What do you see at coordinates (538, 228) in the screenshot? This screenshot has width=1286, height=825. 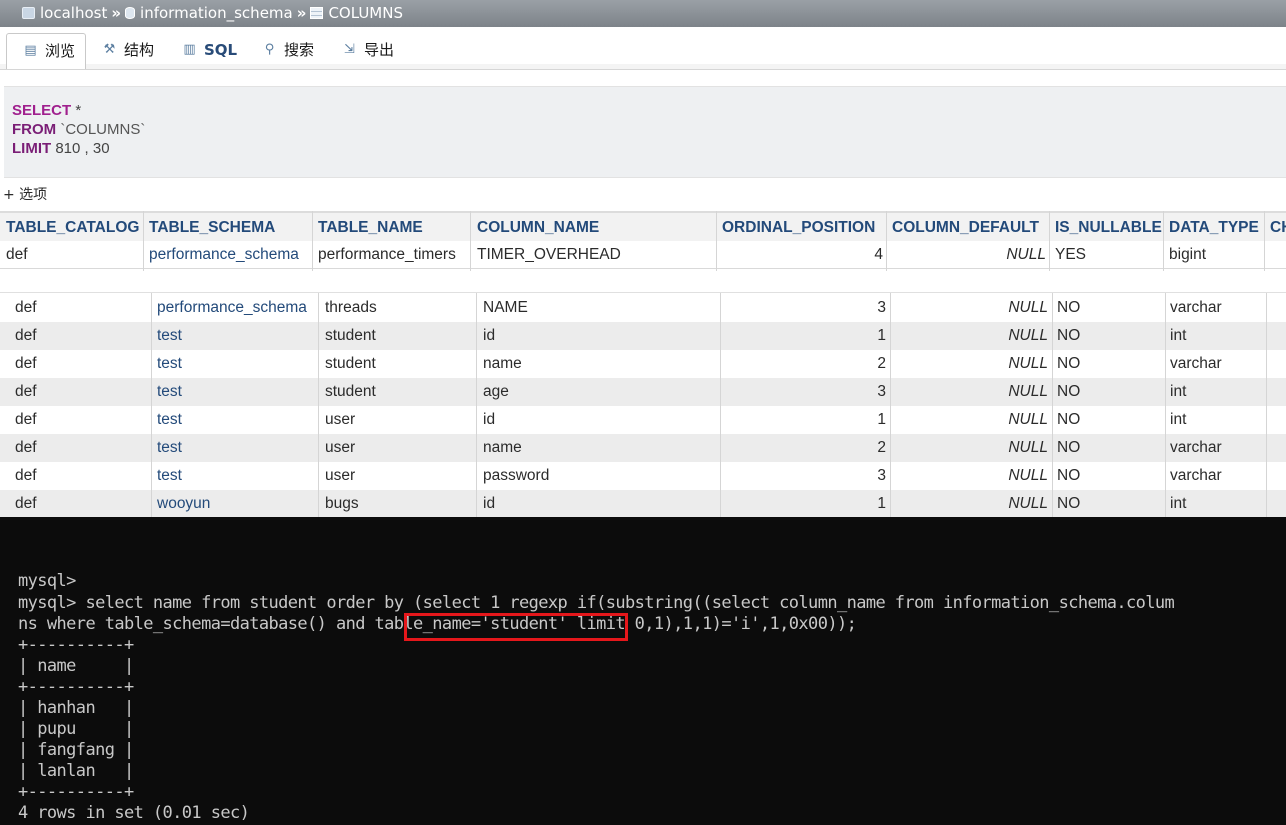 I see `header-column-name: COLUMN_NAME` at bounding box center [538, 228].